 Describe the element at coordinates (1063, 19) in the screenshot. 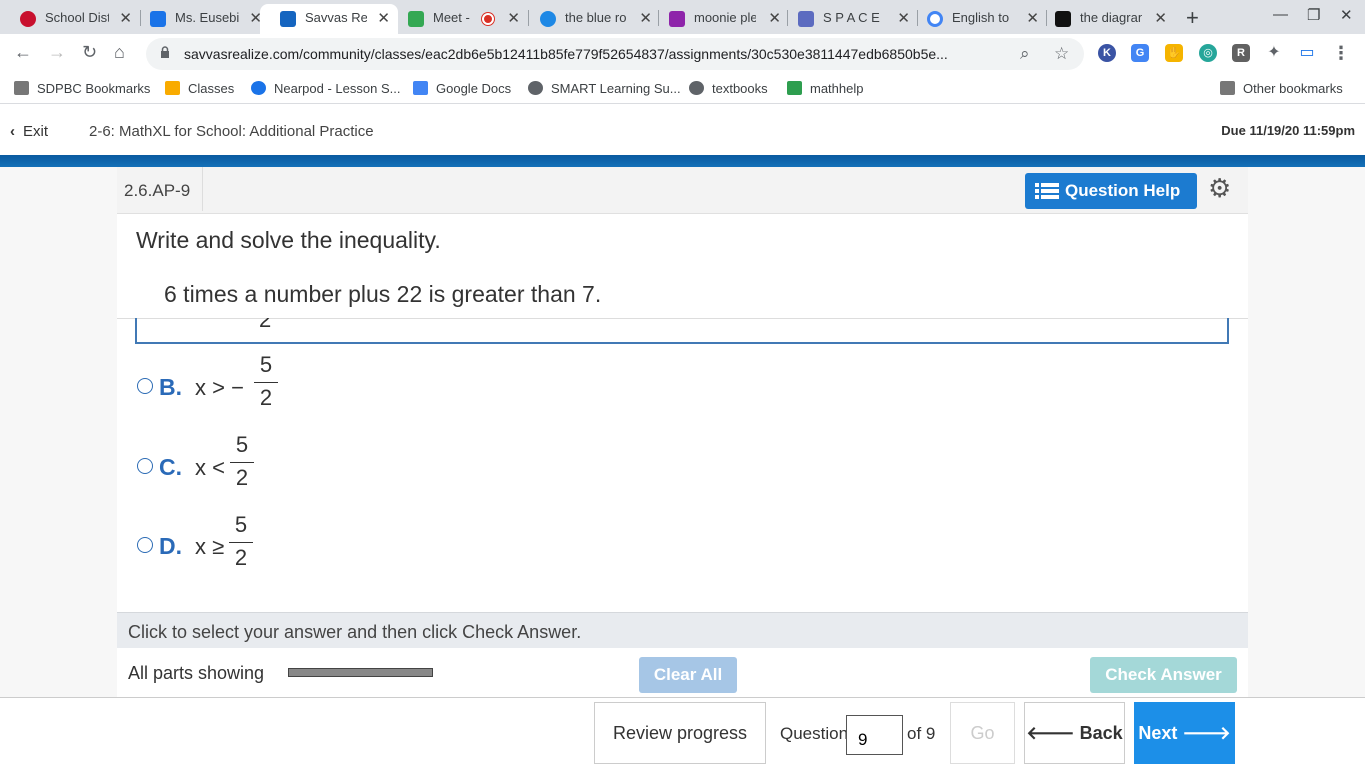

I see `brainly-favicon-icon` at that location.